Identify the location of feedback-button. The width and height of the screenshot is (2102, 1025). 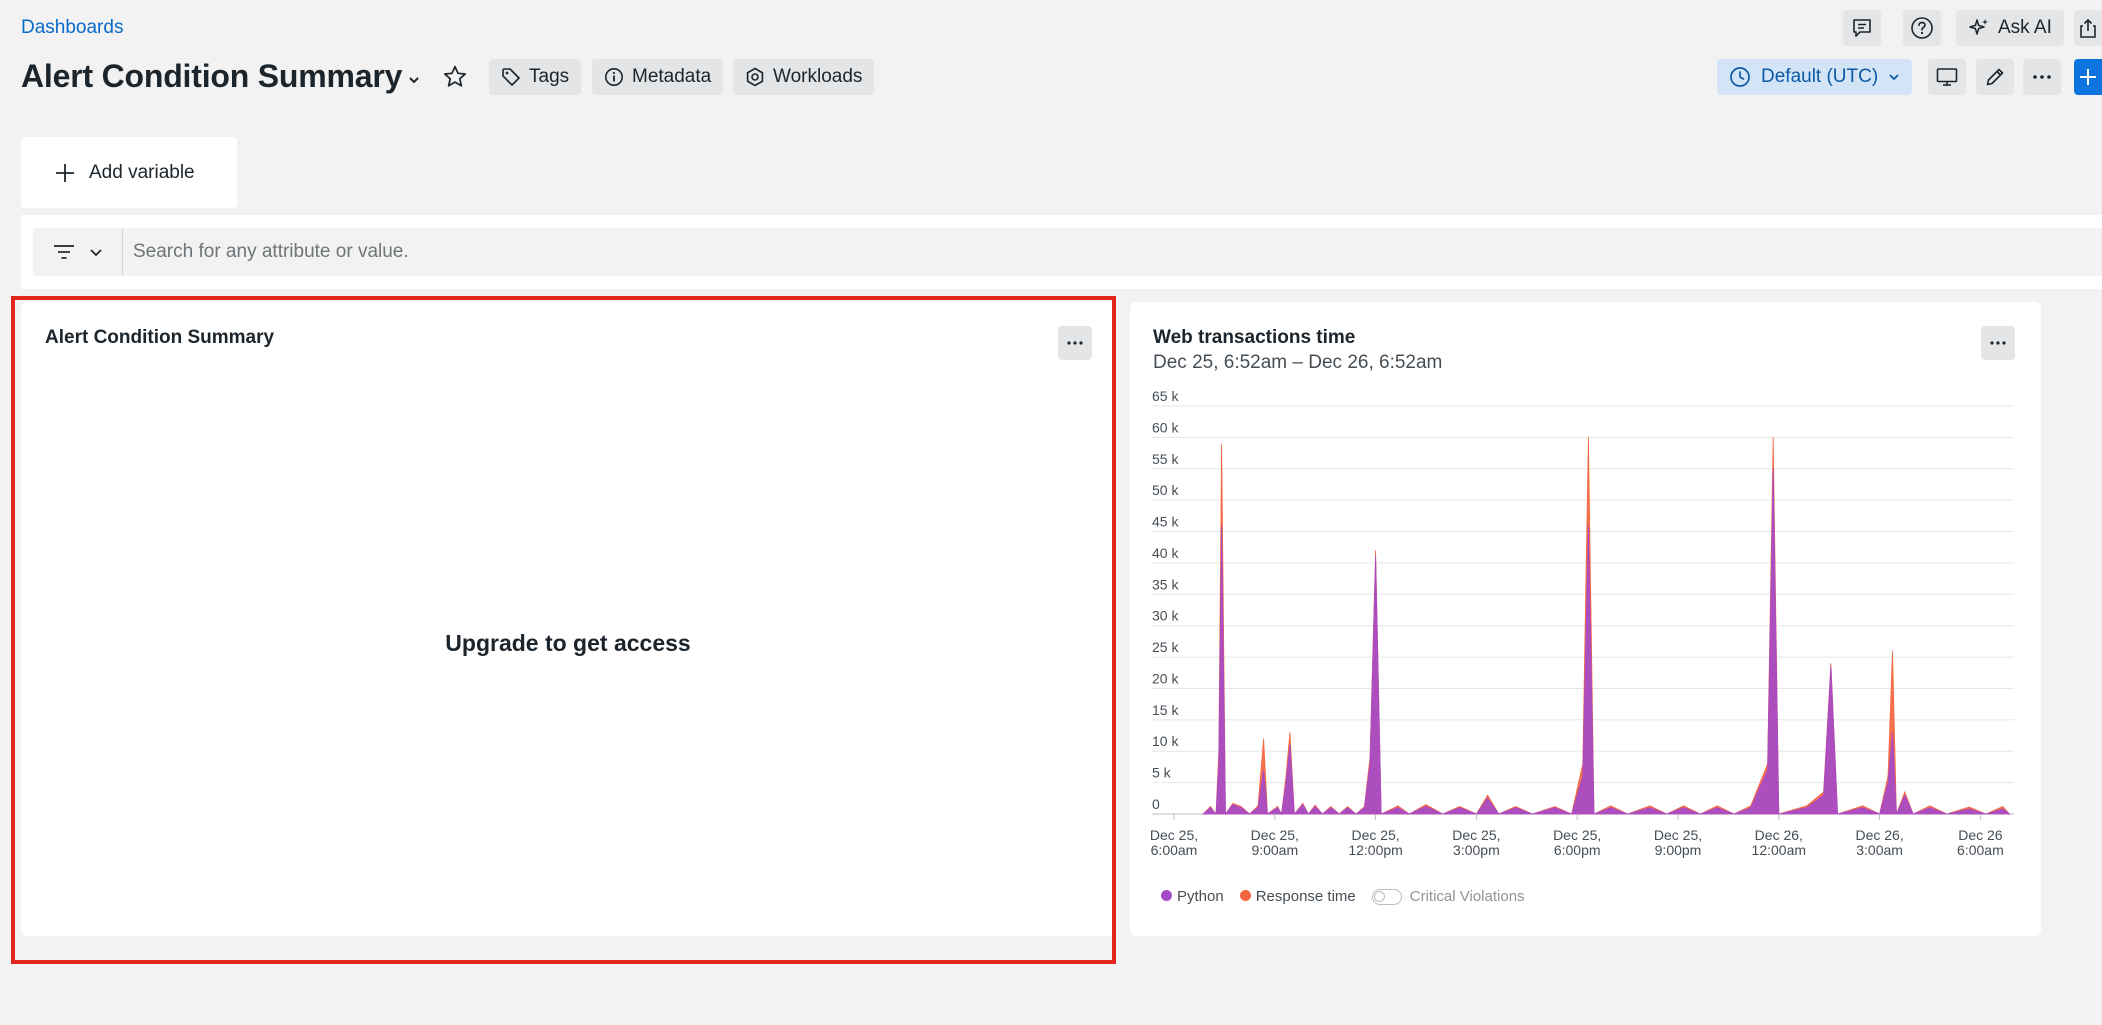
(1862, 28).